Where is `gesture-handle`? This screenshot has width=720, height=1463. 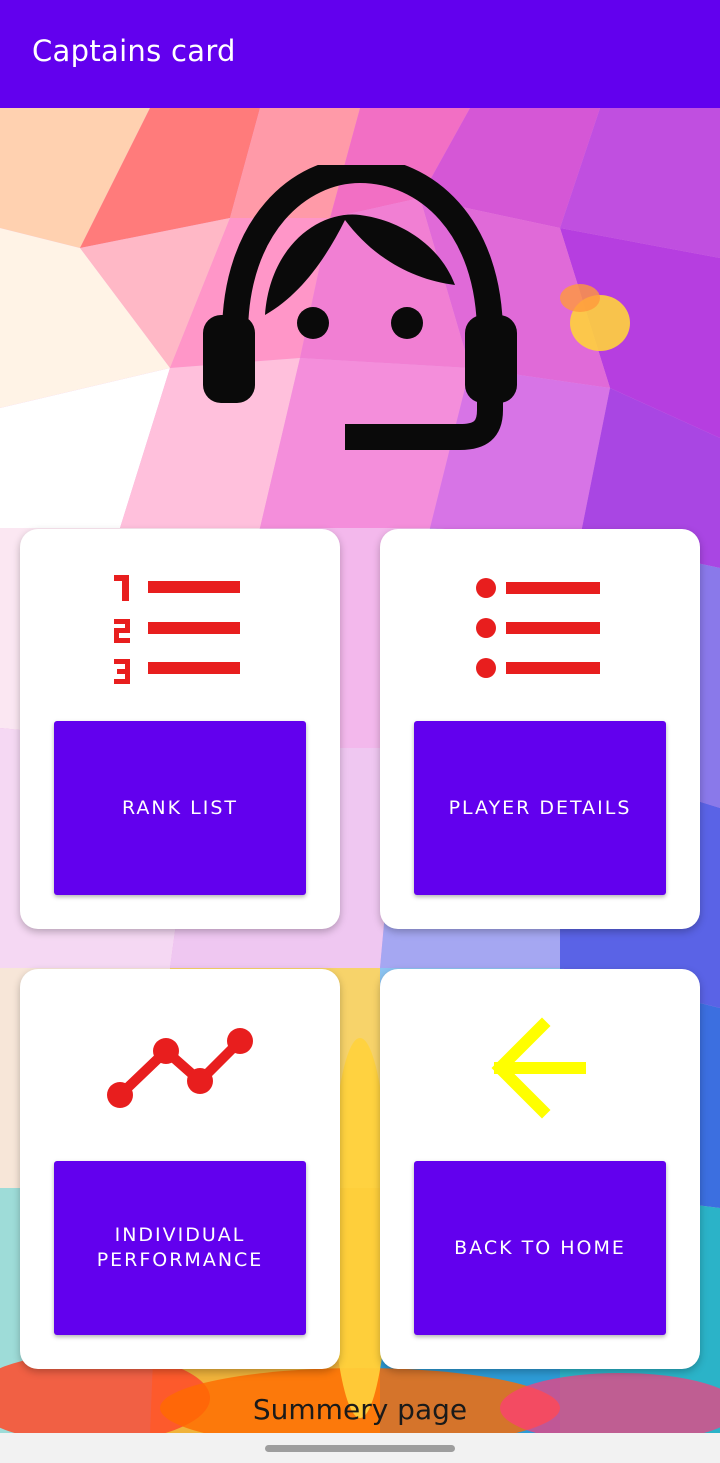 gesture-handle is located at coordinates (360, 1448).